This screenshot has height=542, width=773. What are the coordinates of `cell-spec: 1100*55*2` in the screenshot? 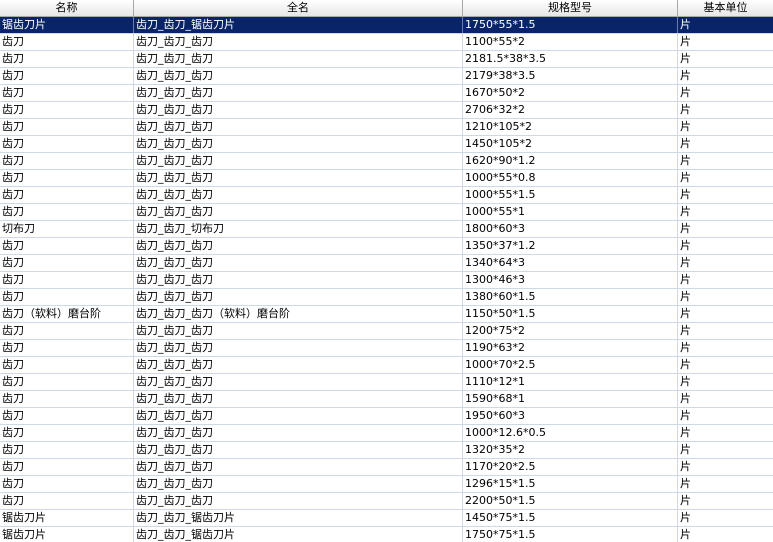 It's located at (570, 42).